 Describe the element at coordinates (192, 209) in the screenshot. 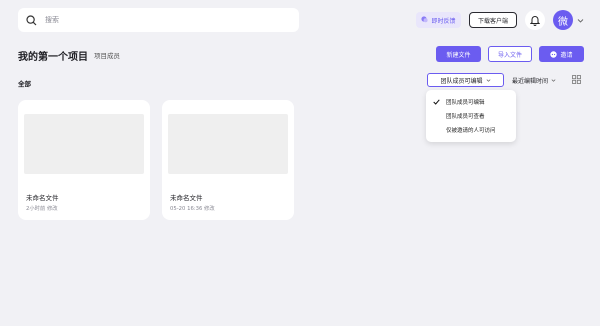

I see `file-meta: 05-20 16:36 修改` at that location.